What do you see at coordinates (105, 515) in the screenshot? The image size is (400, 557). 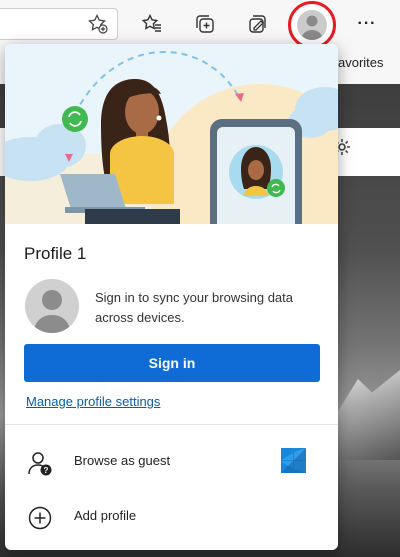 I see `add-profile-label: Add profile` at bounding box center [105, 515].